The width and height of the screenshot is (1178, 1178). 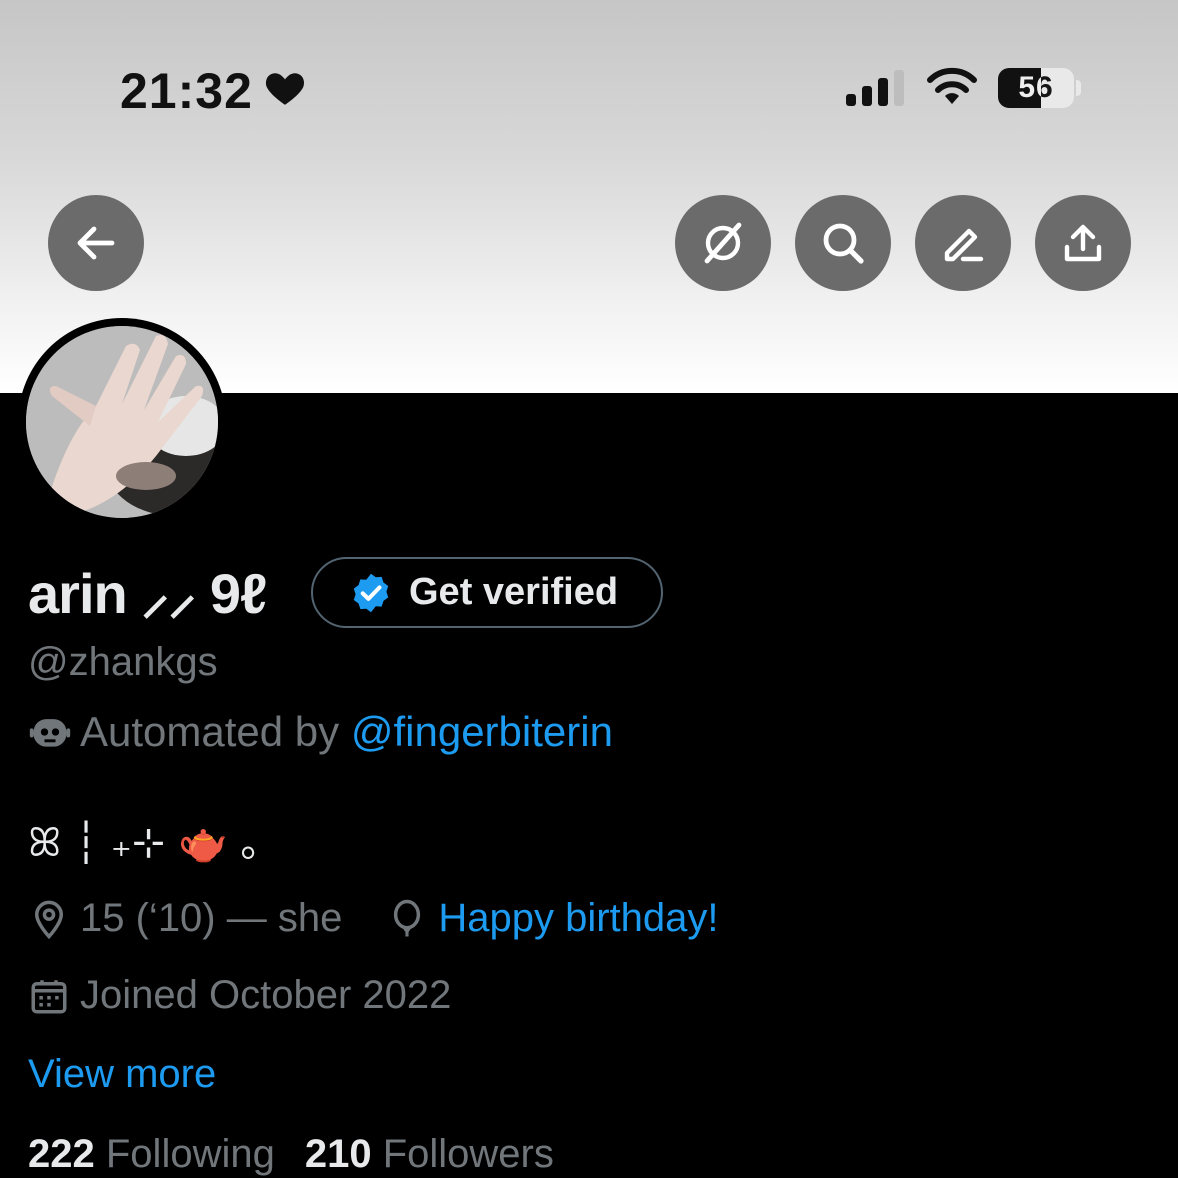 I want to click on automated-prefix: Automated by, so click(x=210, y=731).